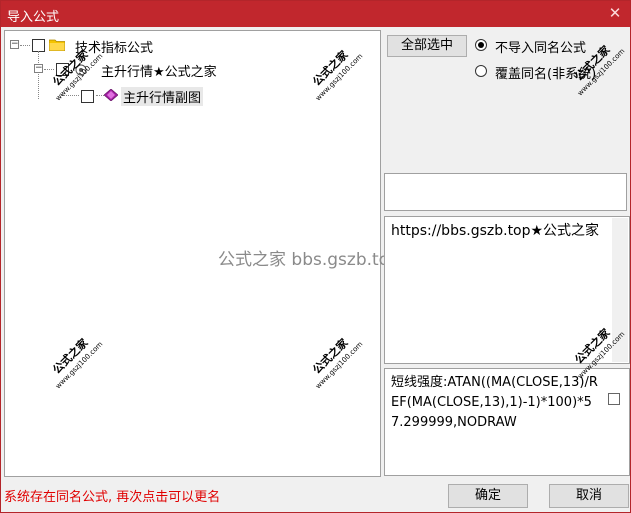  I want to click on formula-group-icon, so click(81, 70).